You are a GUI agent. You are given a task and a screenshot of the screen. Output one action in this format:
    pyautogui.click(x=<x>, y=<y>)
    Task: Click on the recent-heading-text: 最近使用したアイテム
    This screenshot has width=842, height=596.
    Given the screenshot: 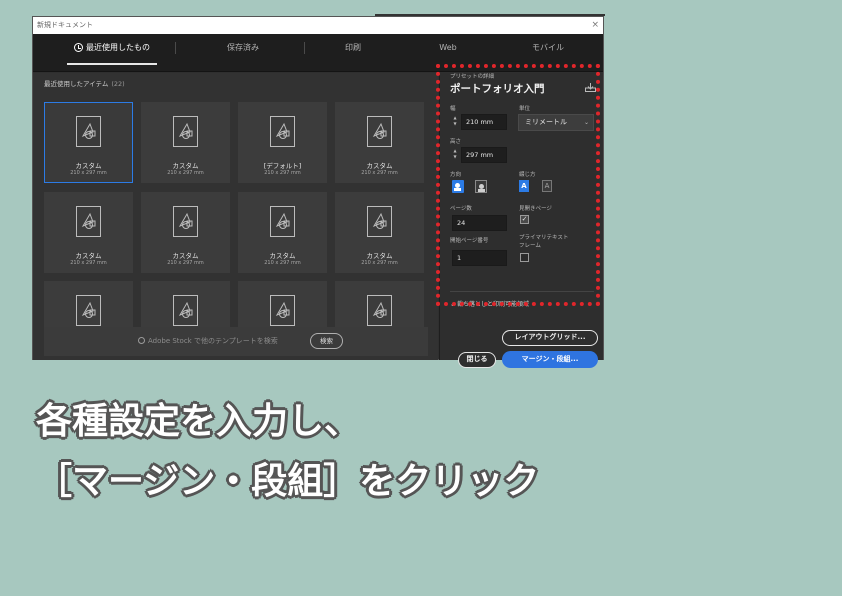 What is the action you would take?
    pyautogui.click(x=76, y=84)
    